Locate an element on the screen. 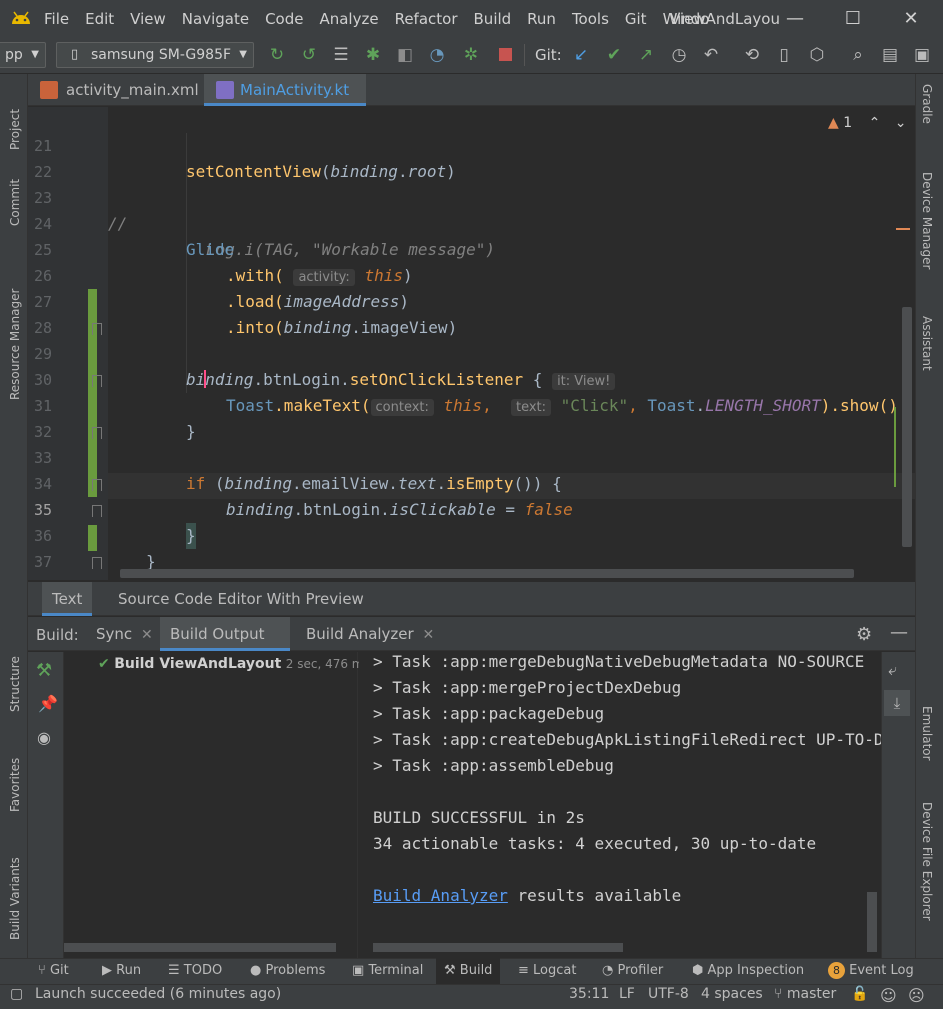 This screenshot has height=1009, width=943. sync-gradle-icon: ⟲ is located at coordinates (752, 55).